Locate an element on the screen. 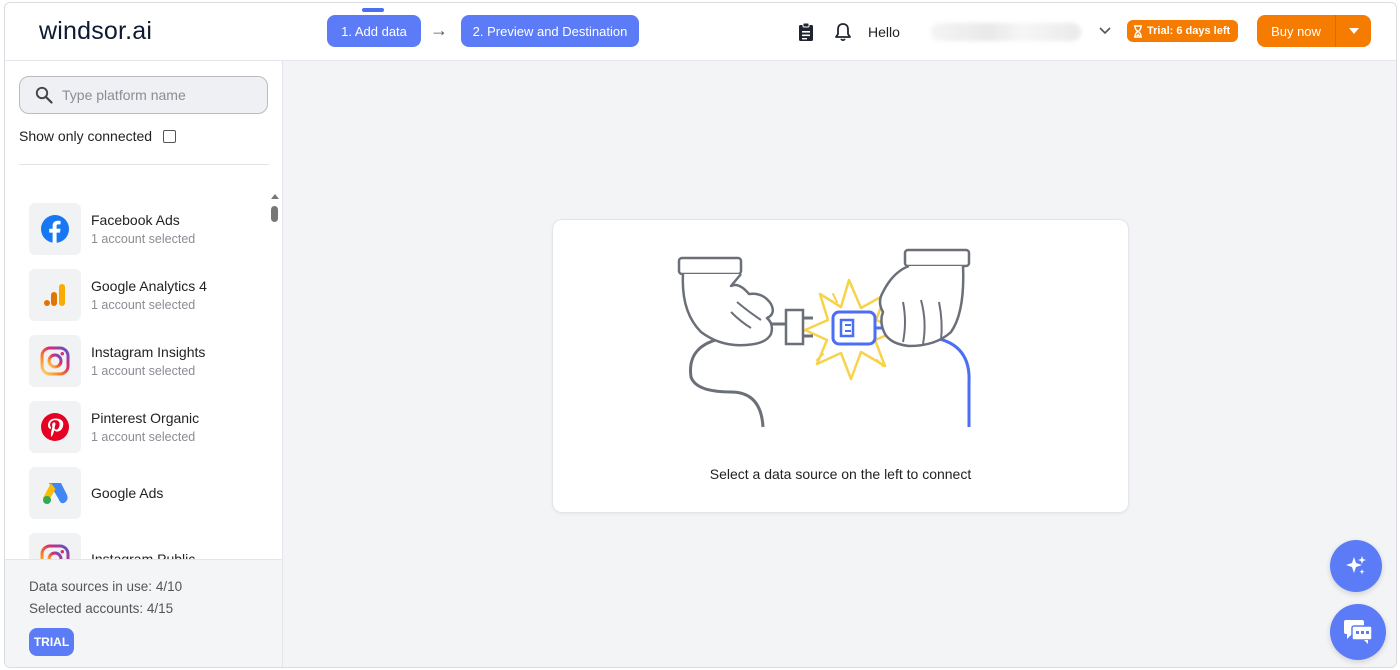 The height and width of the screenshot is (670, 1400). sparkle-icon is located at coordinates (1356, 565).